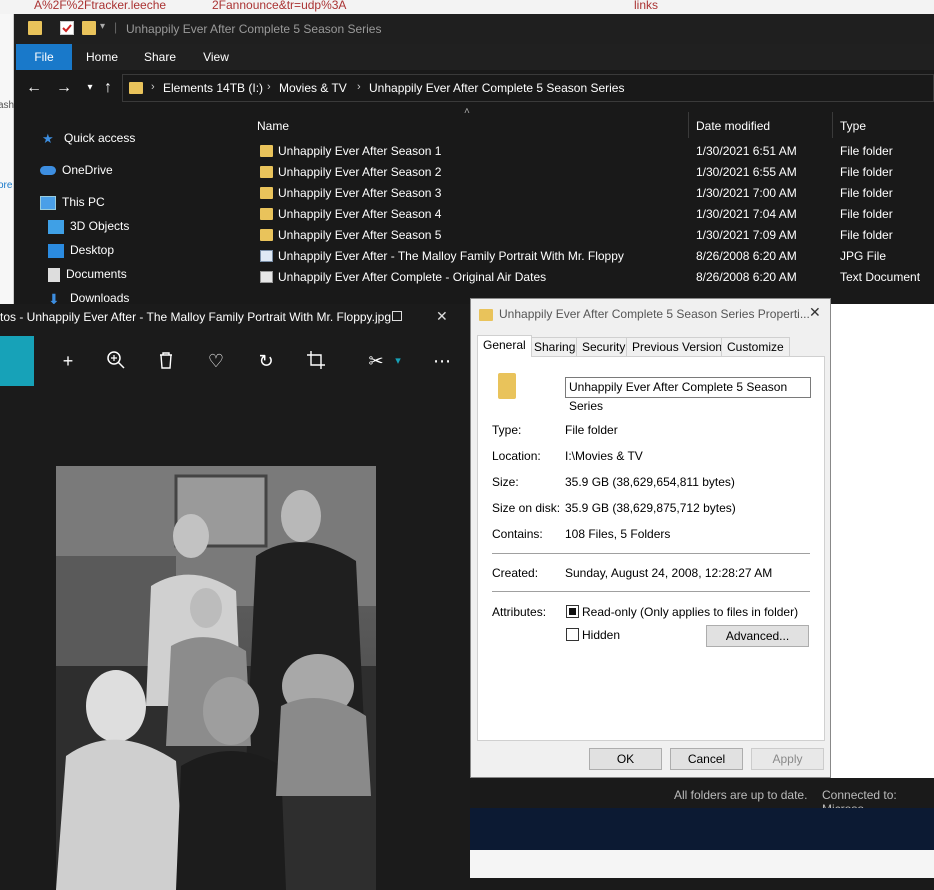  Describe the element at coordinates (102, 57) in the screenshot. I see `tab-home: Home` at that location.